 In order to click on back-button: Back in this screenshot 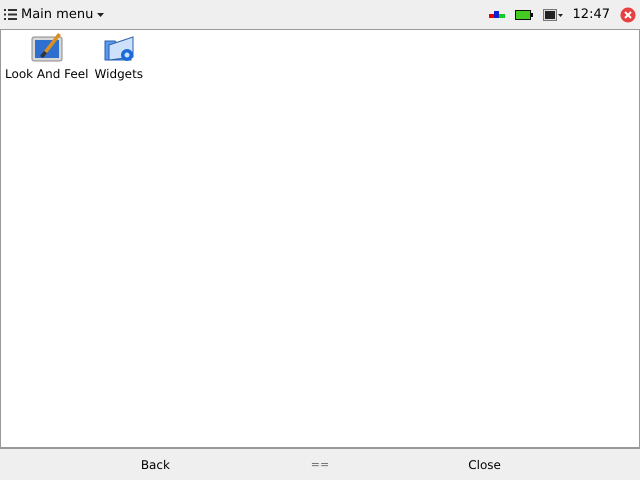, I will do `click(155, 464)`.